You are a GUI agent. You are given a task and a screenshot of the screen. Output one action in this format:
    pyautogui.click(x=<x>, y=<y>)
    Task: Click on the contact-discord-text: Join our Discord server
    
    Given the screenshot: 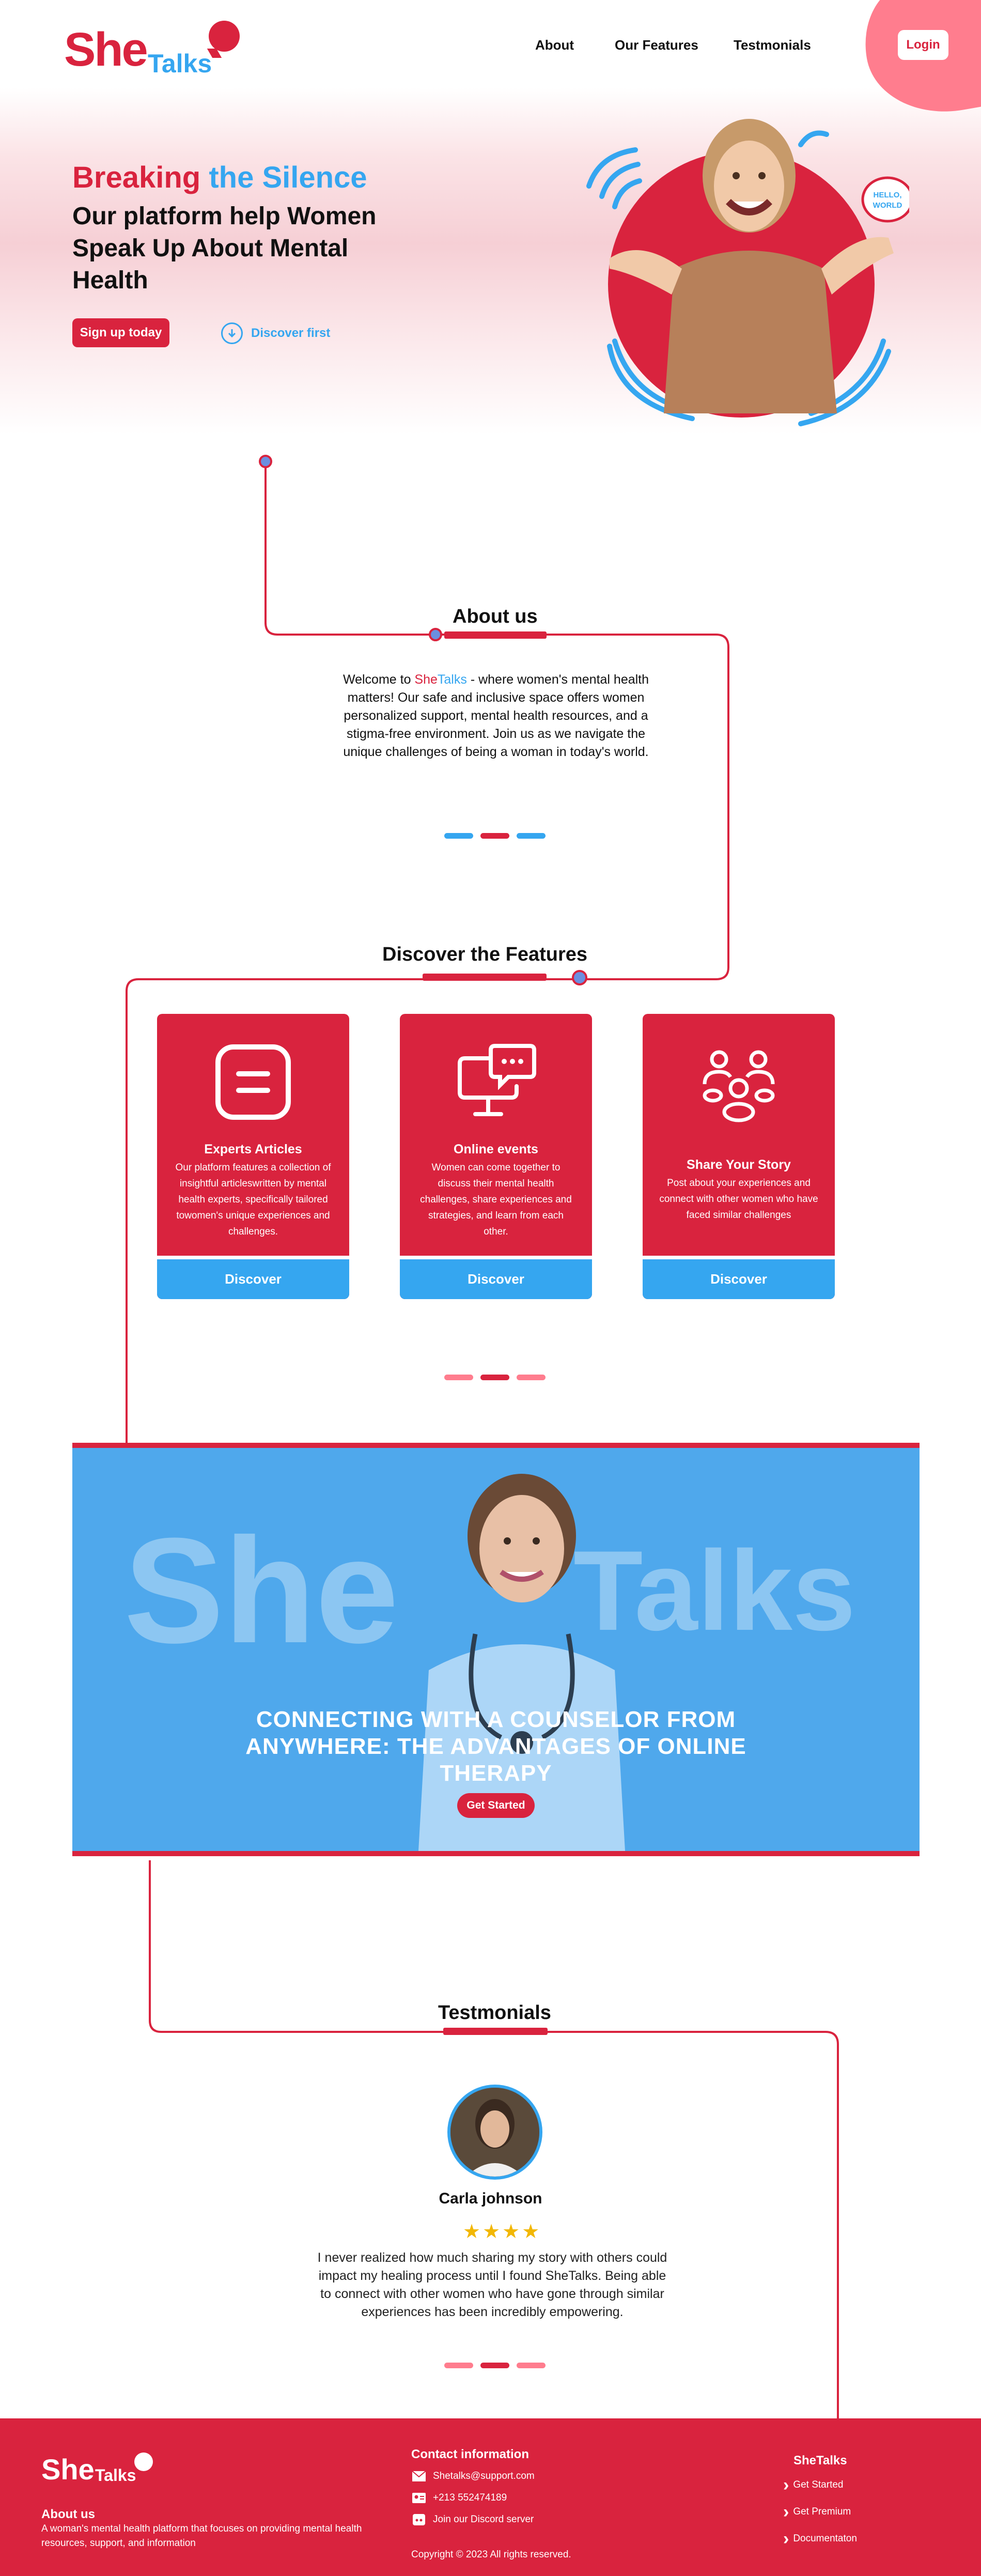 What is the action you would take?
    pyautogui.click(x=483, y=2519)
    